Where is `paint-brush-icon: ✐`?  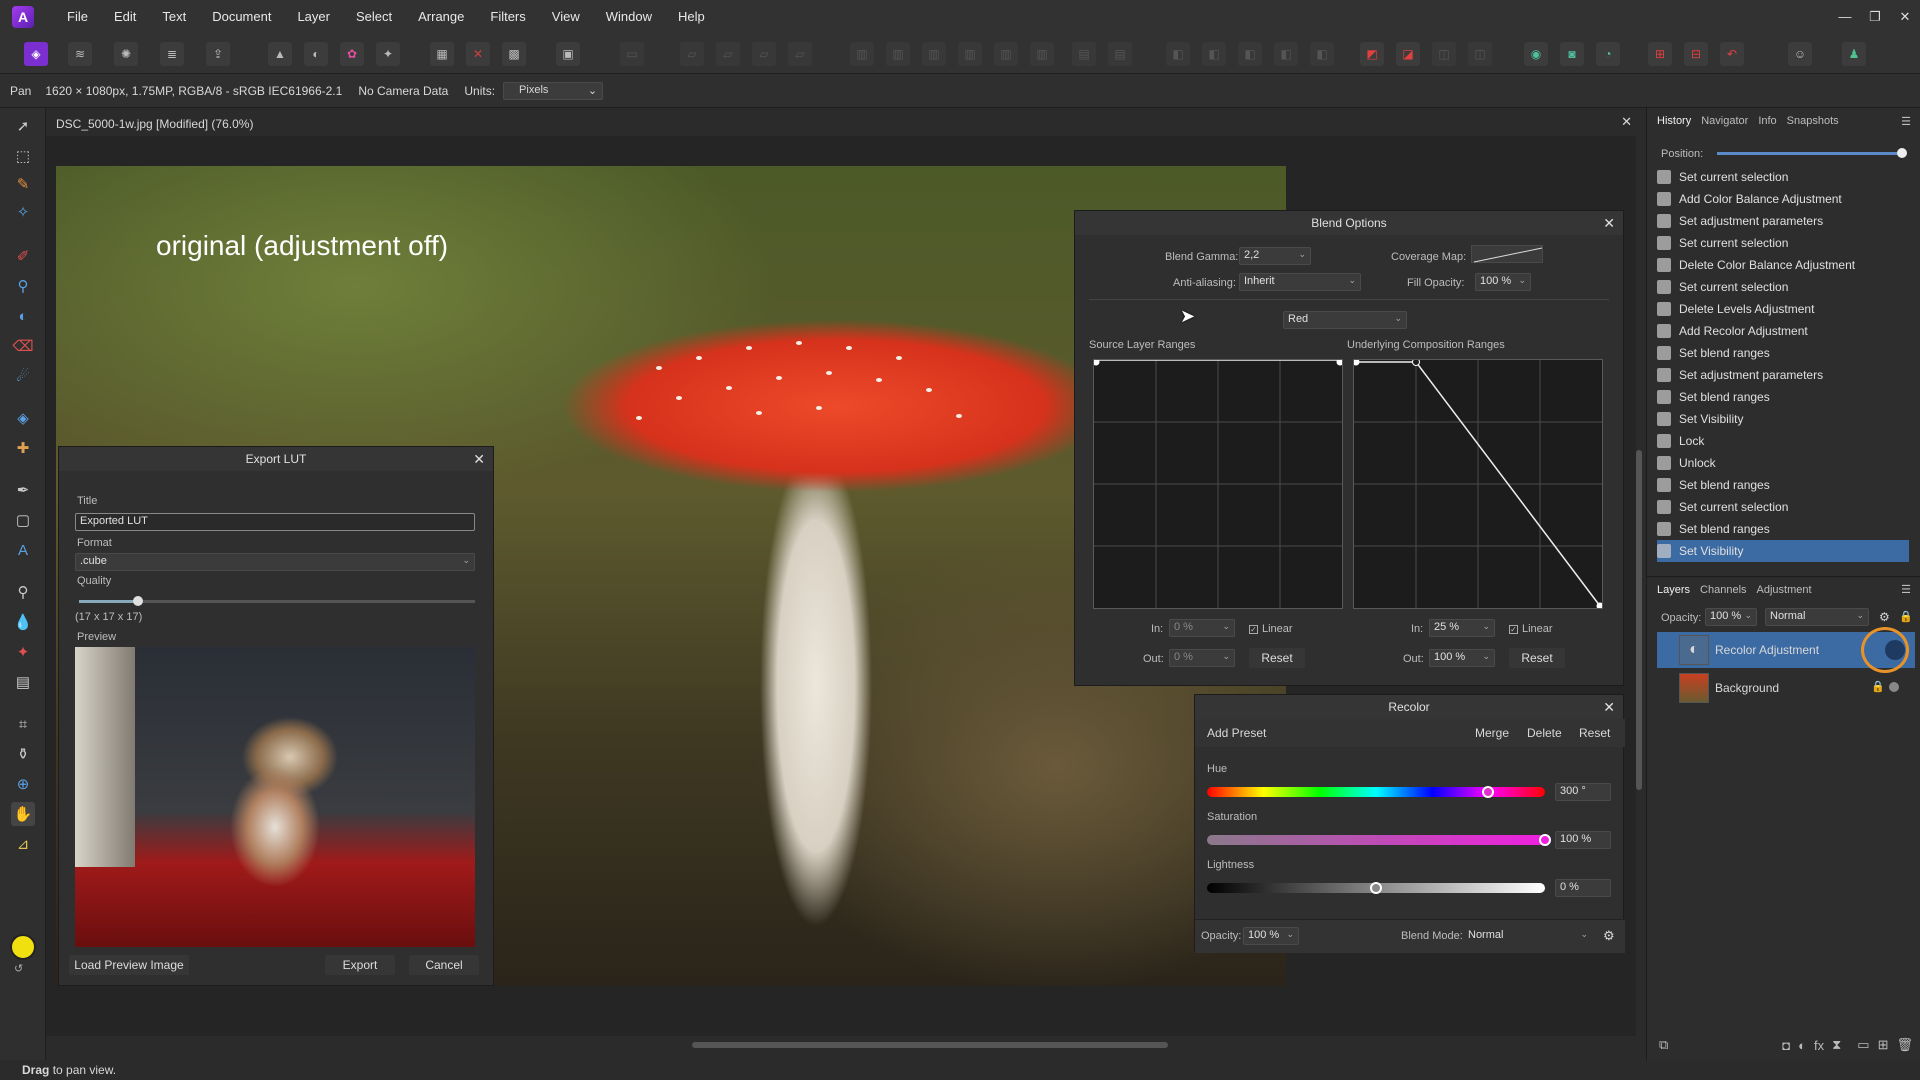 paint-brush-icon: ✐ is located at coordinates (23, 256).